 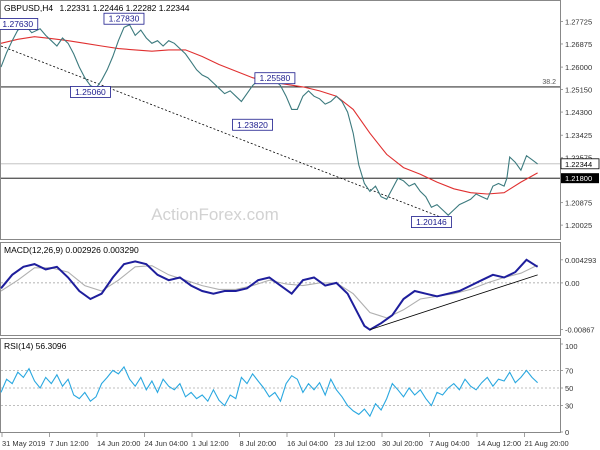 I want to click on x-axis-tick-label: 24 Jun 04:00, so click(x=166, y=443).